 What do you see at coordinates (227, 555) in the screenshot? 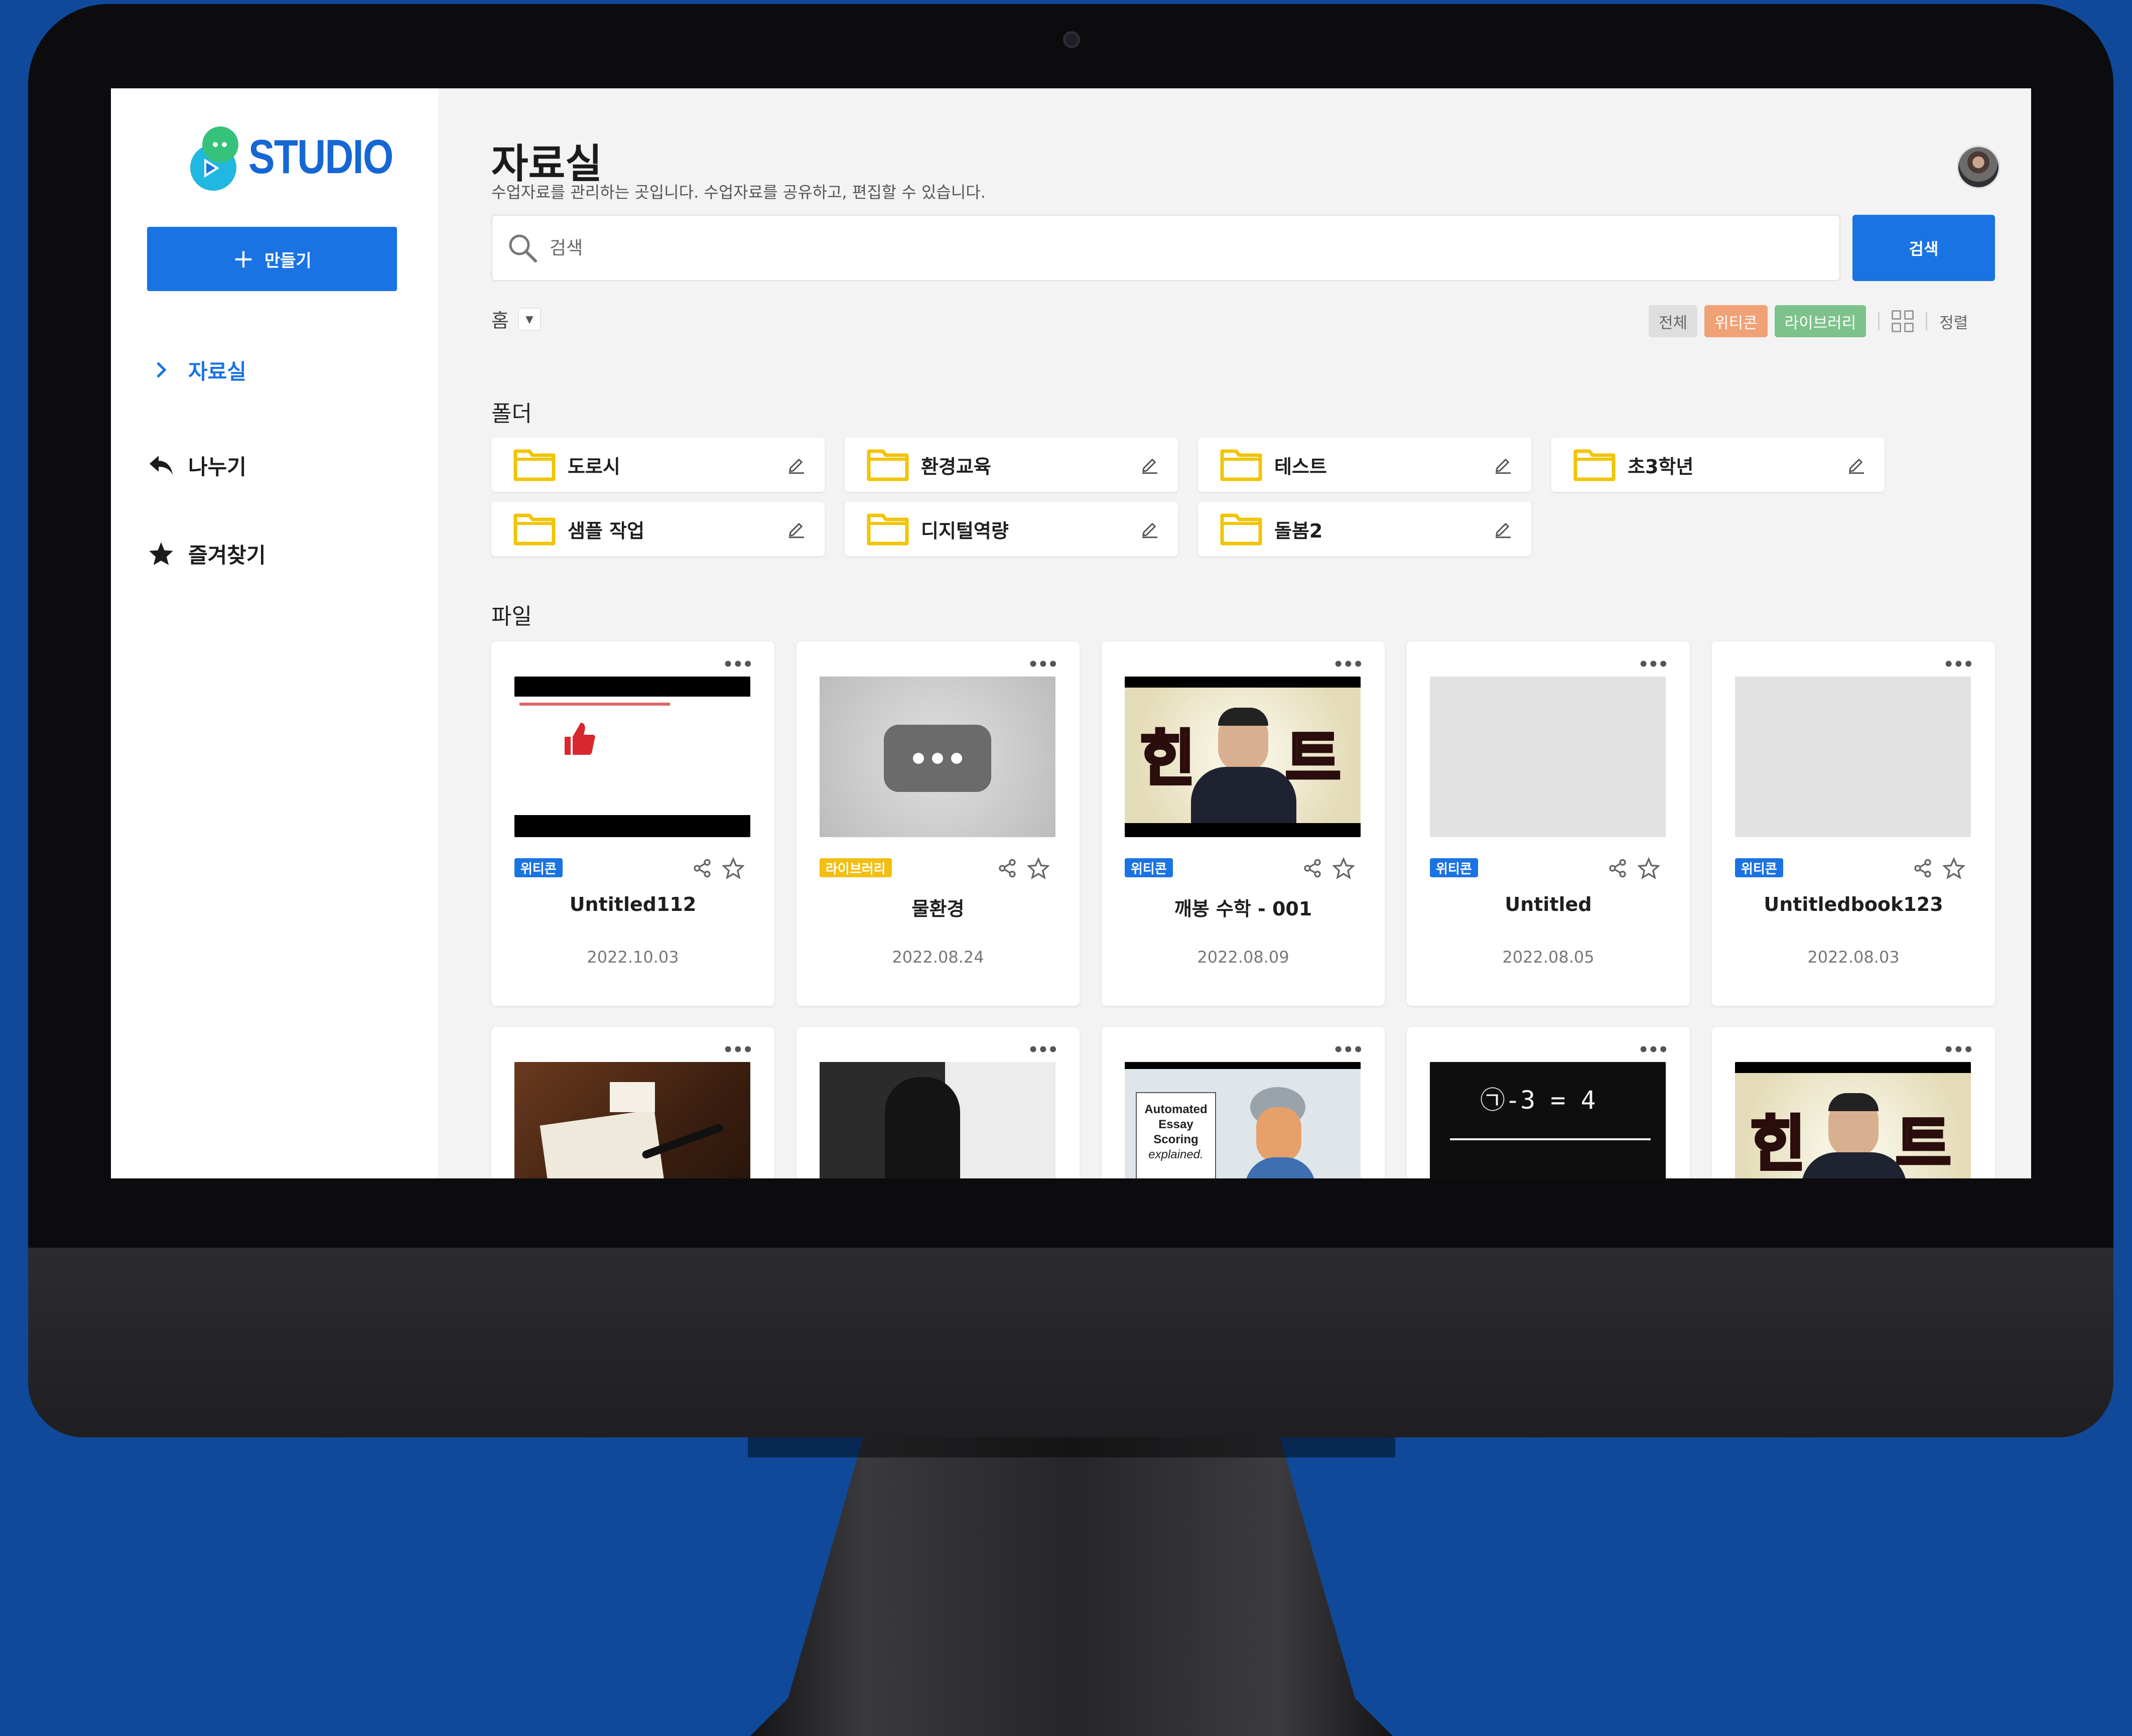
I see `sidebar-item-label: 즐겨찾기` at bounding box center [227, 555].